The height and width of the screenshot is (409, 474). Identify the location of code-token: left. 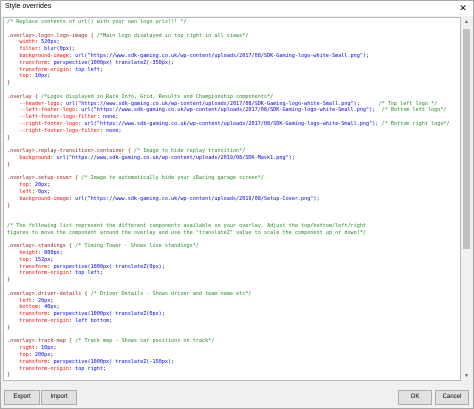
(19, 300).